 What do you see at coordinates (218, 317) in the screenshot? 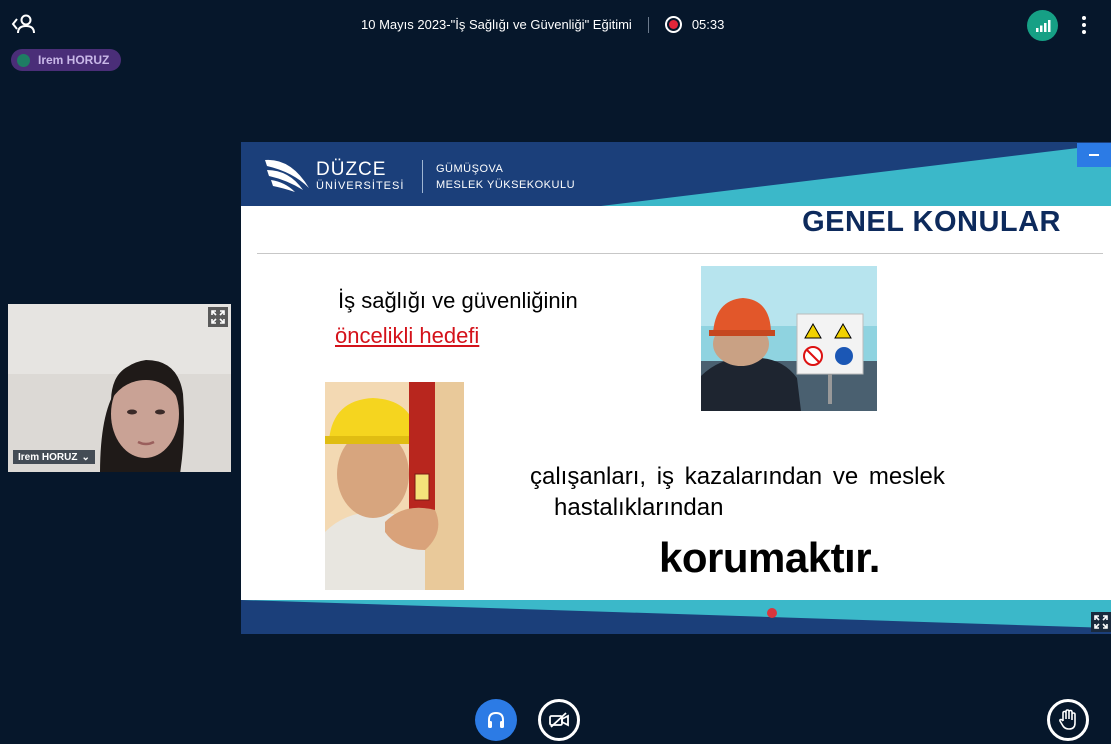
I see `webcam-fullscreen-icon` at bounding box center [218, 317].